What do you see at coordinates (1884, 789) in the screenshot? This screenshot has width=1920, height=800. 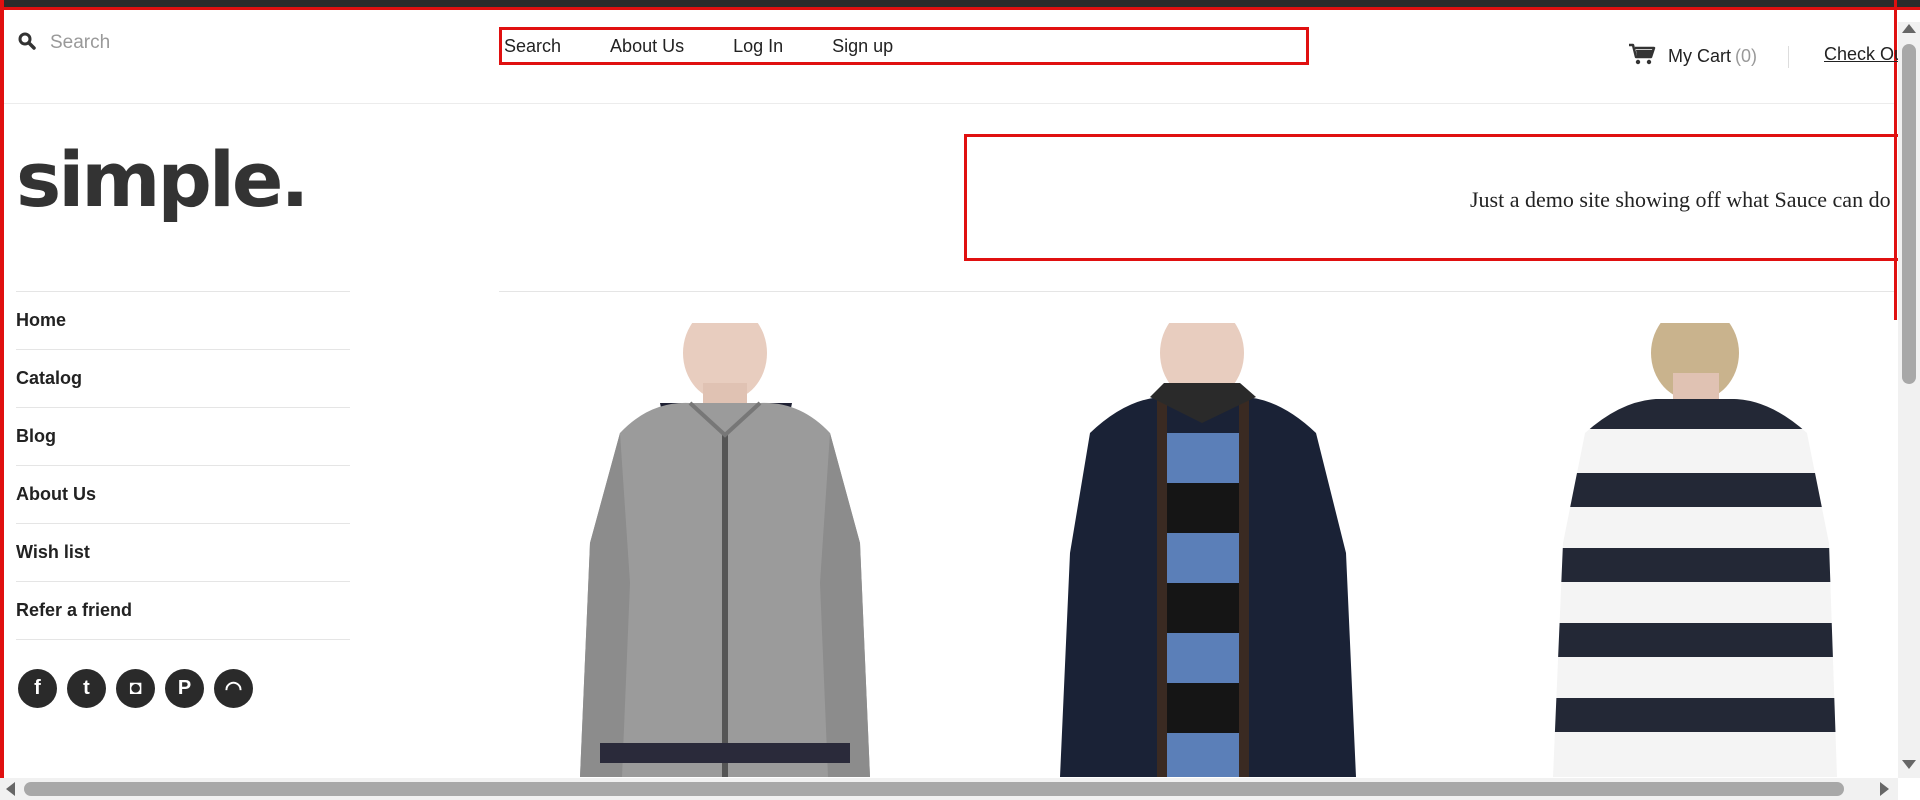 I see `scroll-right-arrow-icon` at bounding box center [1884, 789].